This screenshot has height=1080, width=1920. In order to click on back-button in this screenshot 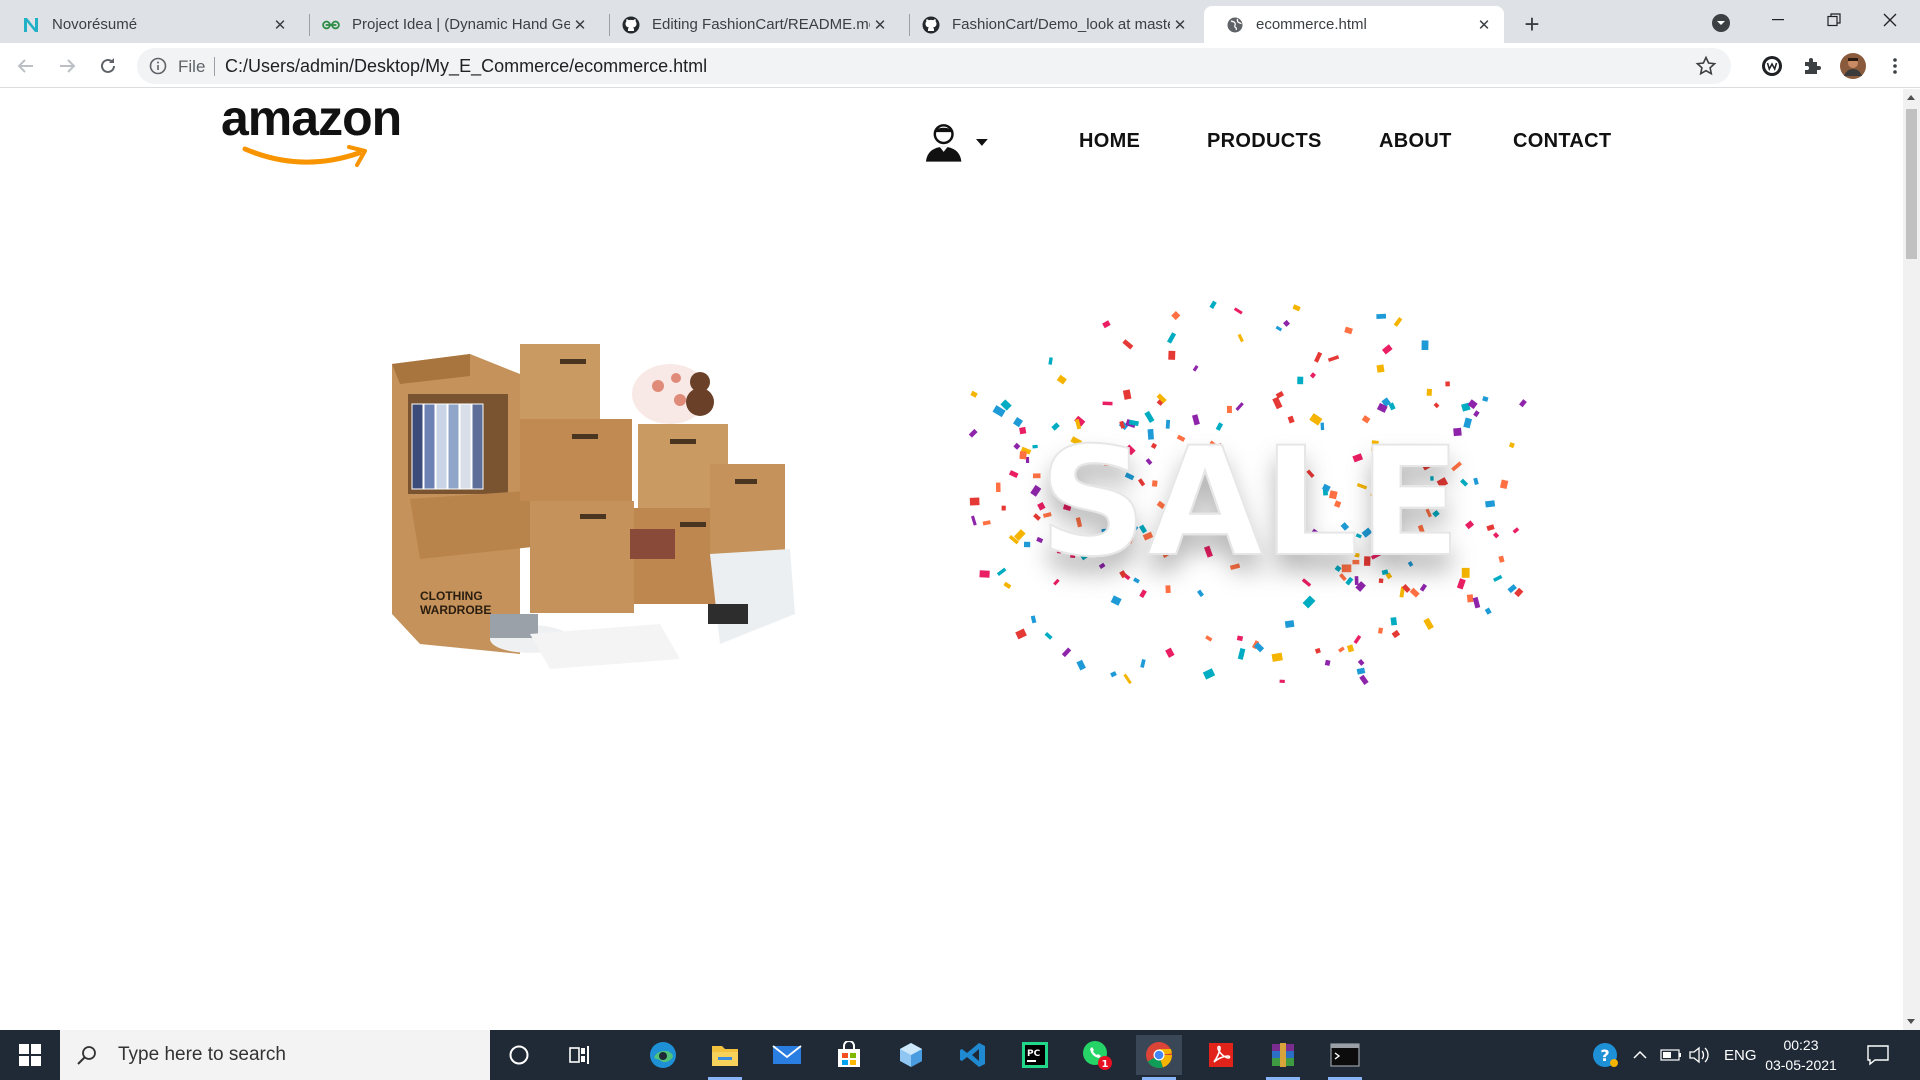, I will do `click(26, 66)`.